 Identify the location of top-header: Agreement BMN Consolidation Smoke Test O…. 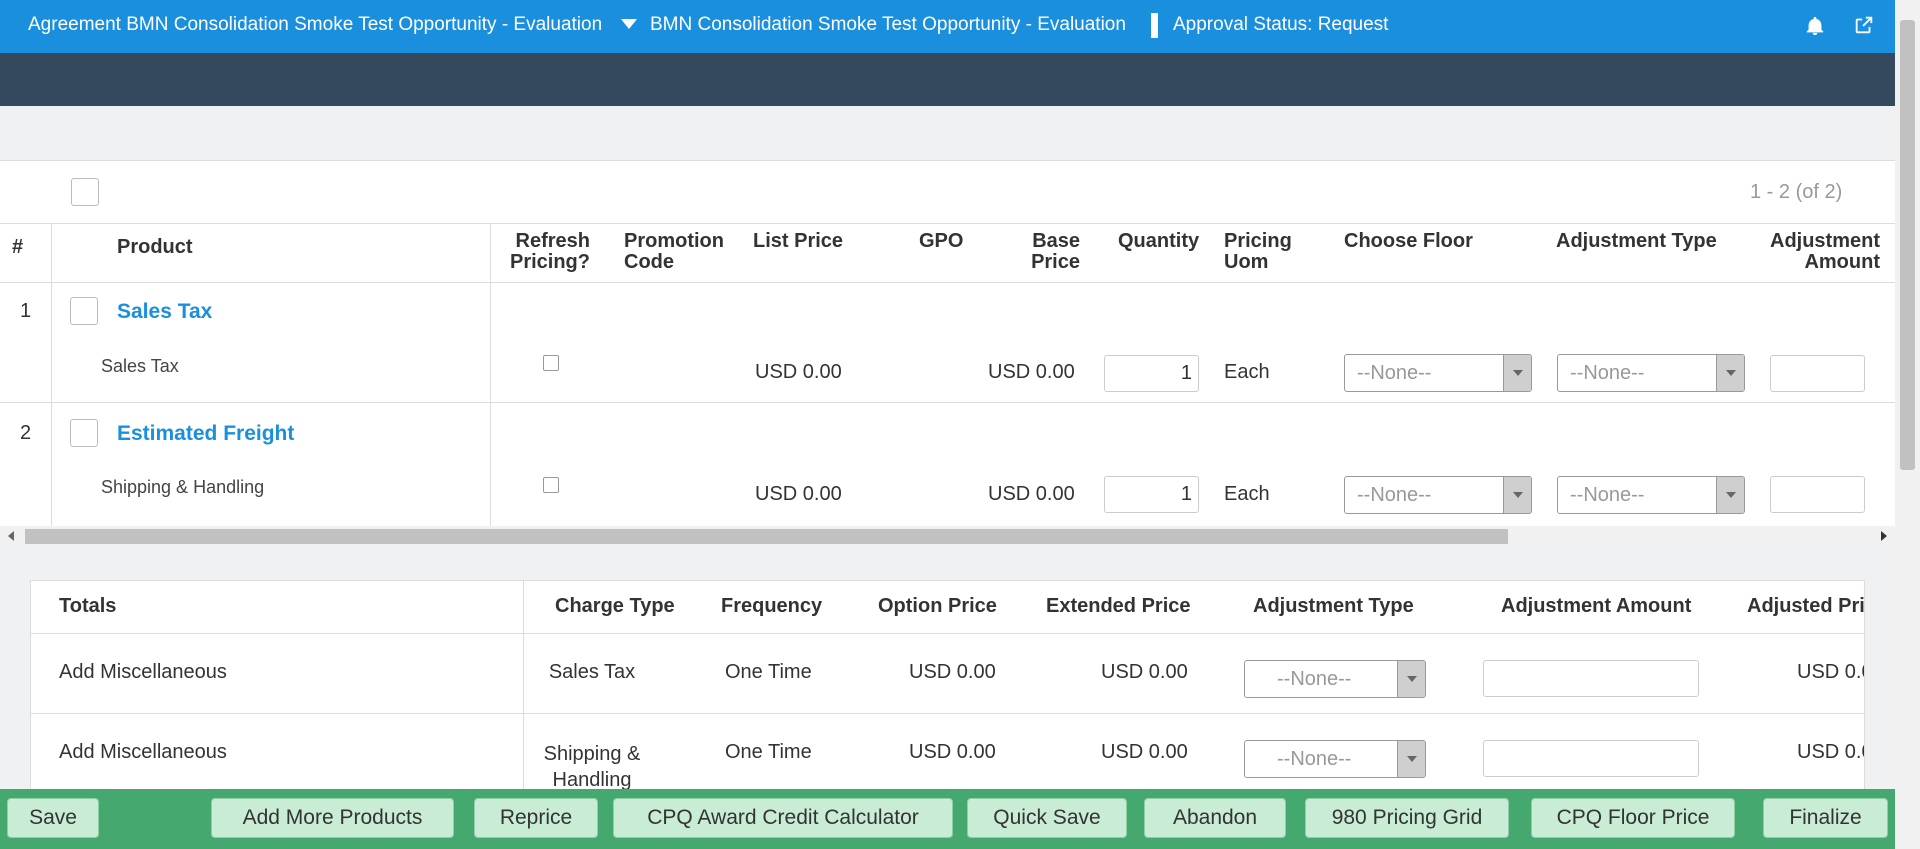
(960, 26).